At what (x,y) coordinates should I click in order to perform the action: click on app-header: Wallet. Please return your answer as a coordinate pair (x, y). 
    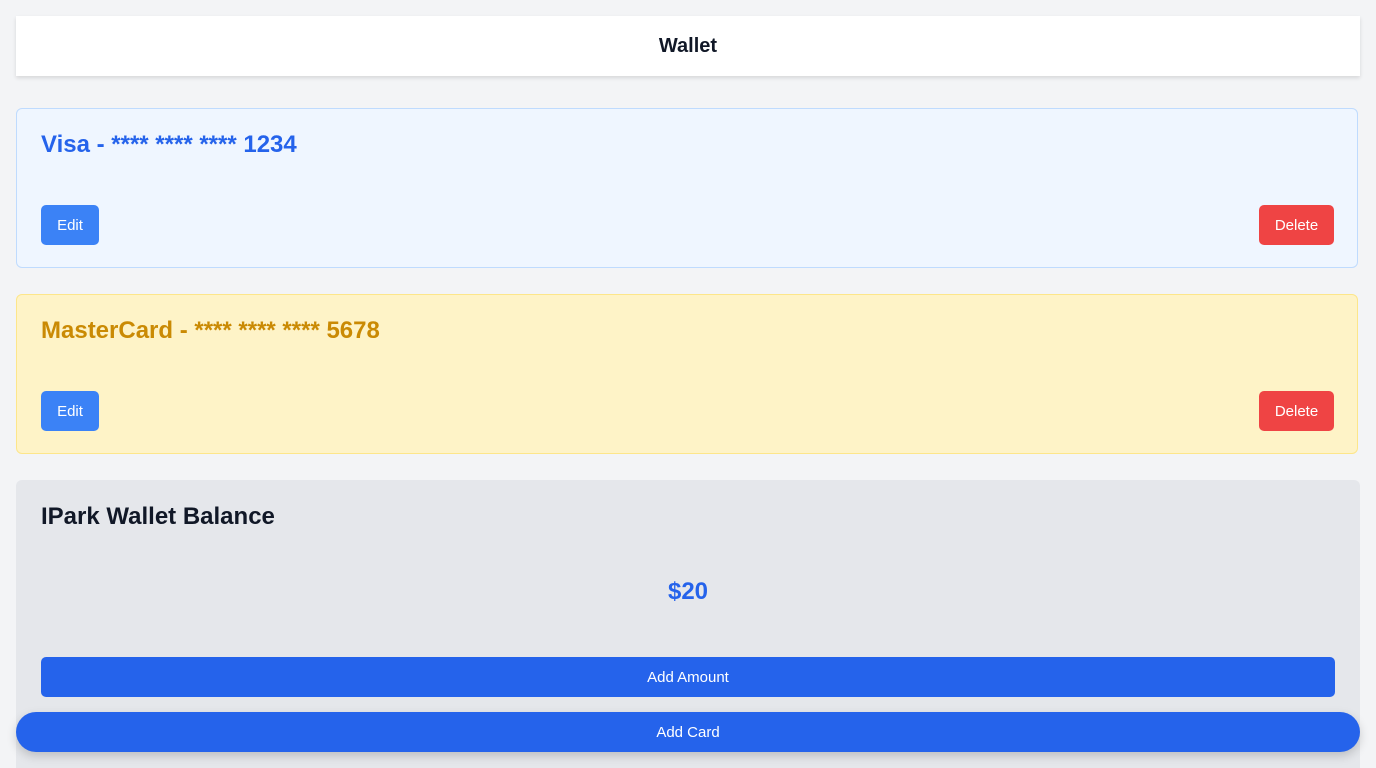
    Looking at the image, I should click on (688, 46).